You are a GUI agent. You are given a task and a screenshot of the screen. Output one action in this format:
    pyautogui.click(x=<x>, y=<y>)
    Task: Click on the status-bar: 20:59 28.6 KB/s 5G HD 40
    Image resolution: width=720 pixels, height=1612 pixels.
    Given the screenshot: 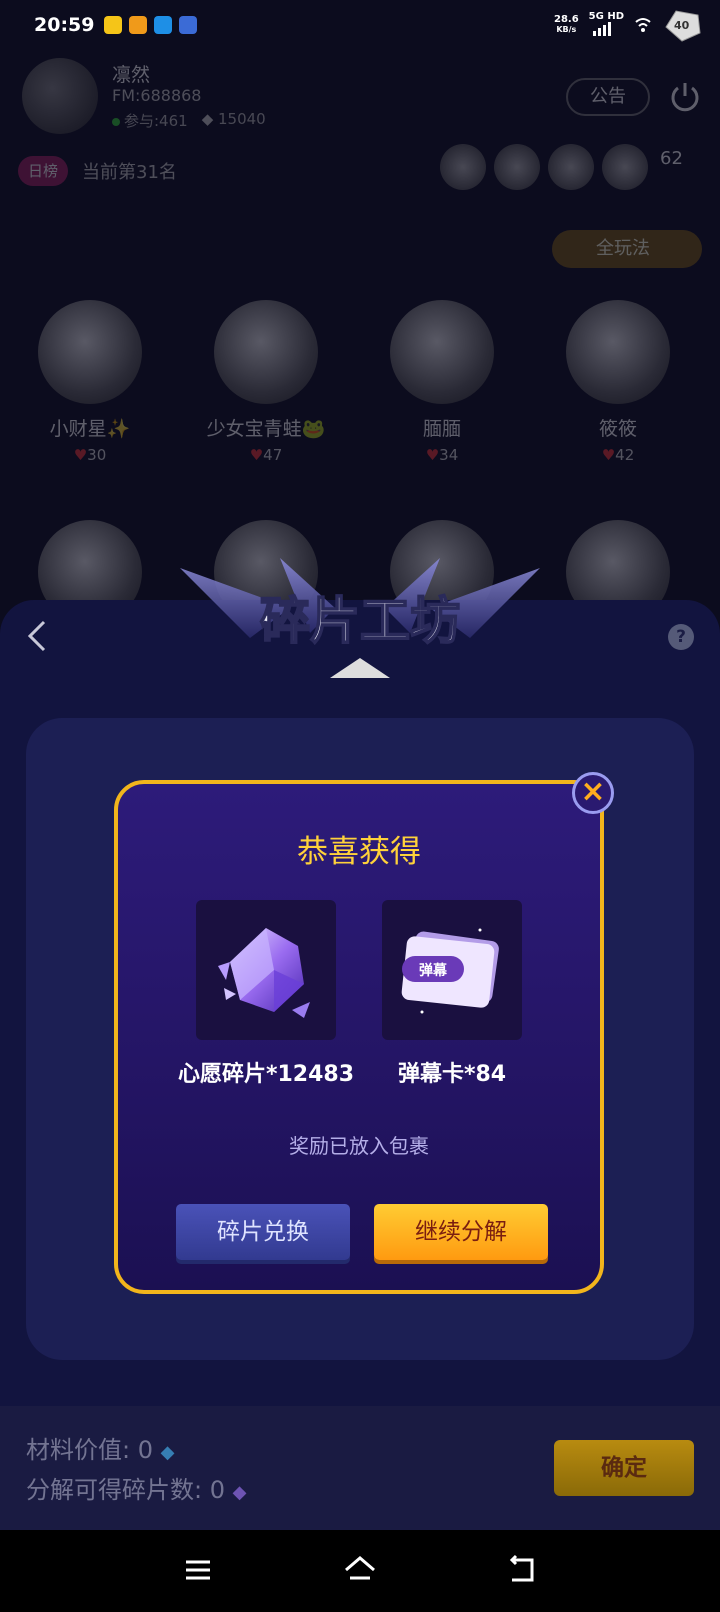 What is the action you would take?
    pyautogui.click(x=360, y=25)
    